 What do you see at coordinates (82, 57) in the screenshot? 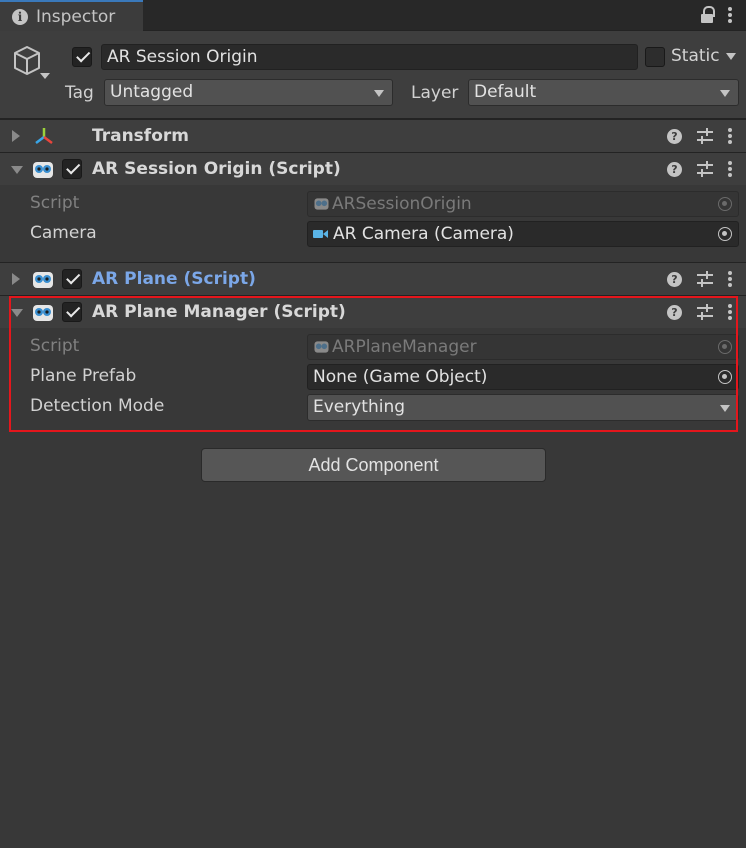
I see `gameobject-active-checkbox` at bounding box center [82, 57].